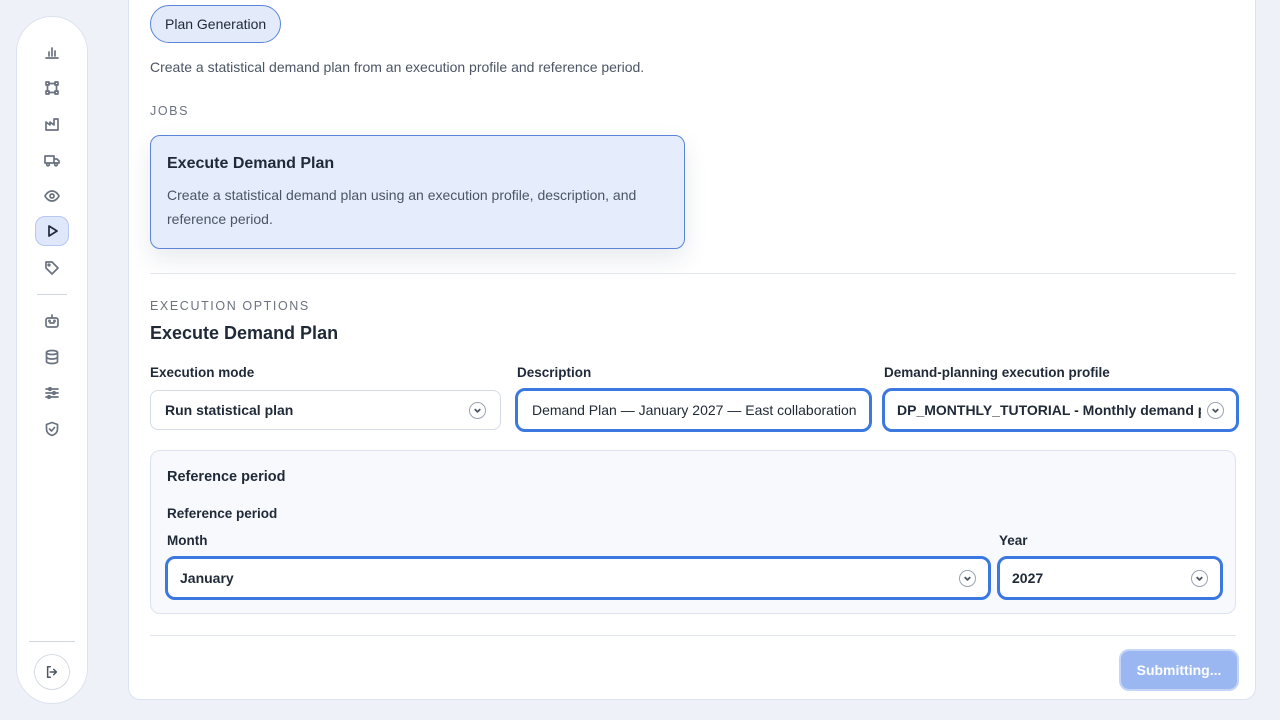 The width and height of the screenshot is (1280, 720). I want to click on logout-icon, so click(52, 672).